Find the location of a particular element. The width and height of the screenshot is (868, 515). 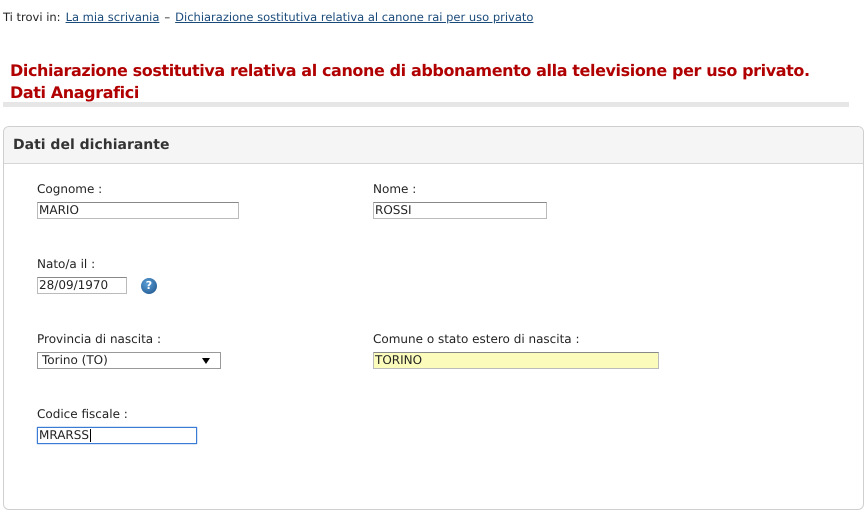

field-label: Cognome : is located at coordinates (69, 189).